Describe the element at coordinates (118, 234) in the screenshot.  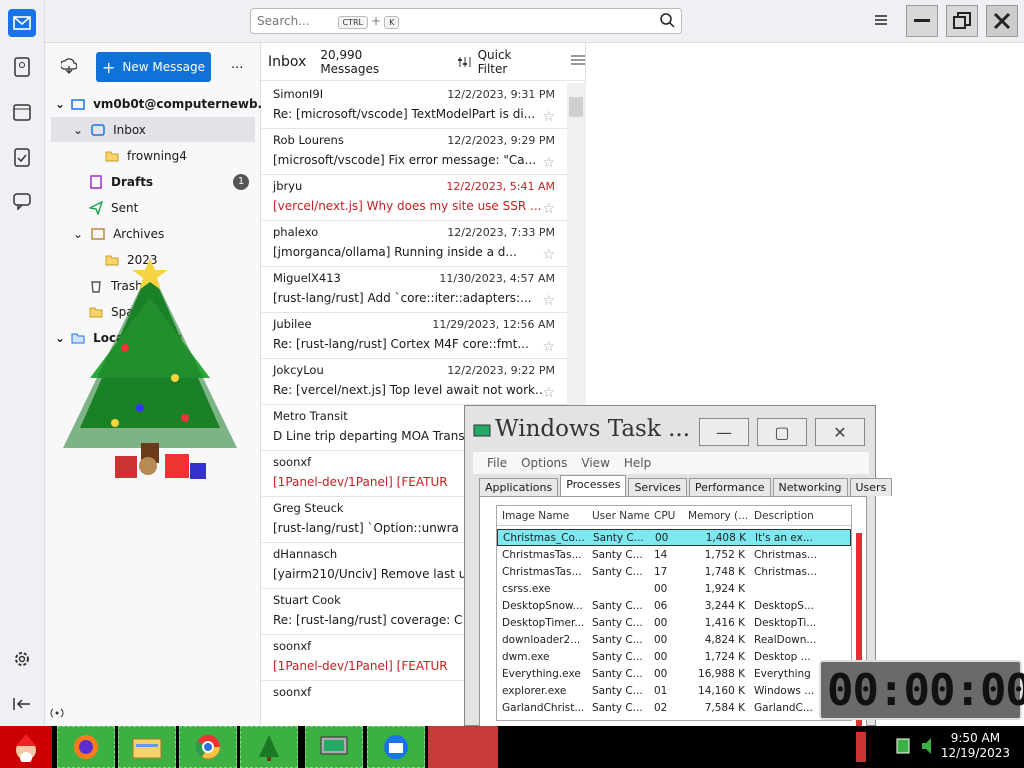
I see `folder-archives: ⌄ Archives` at that location.